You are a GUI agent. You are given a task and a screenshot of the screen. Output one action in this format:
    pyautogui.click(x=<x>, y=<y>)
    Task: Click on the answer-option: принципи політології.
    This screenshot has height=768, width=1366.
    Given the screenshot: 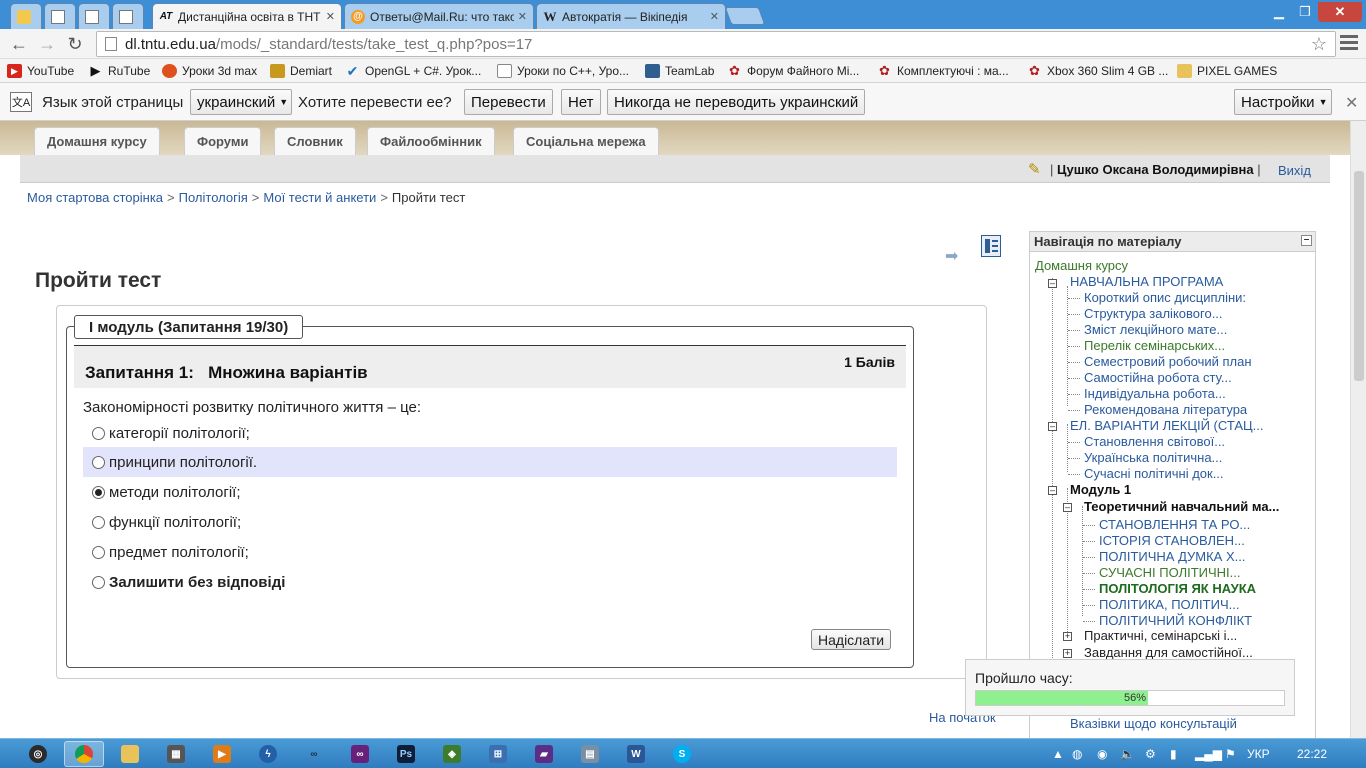 What is the action you would take?
    pyautogui.click(x=490, y=462)
    